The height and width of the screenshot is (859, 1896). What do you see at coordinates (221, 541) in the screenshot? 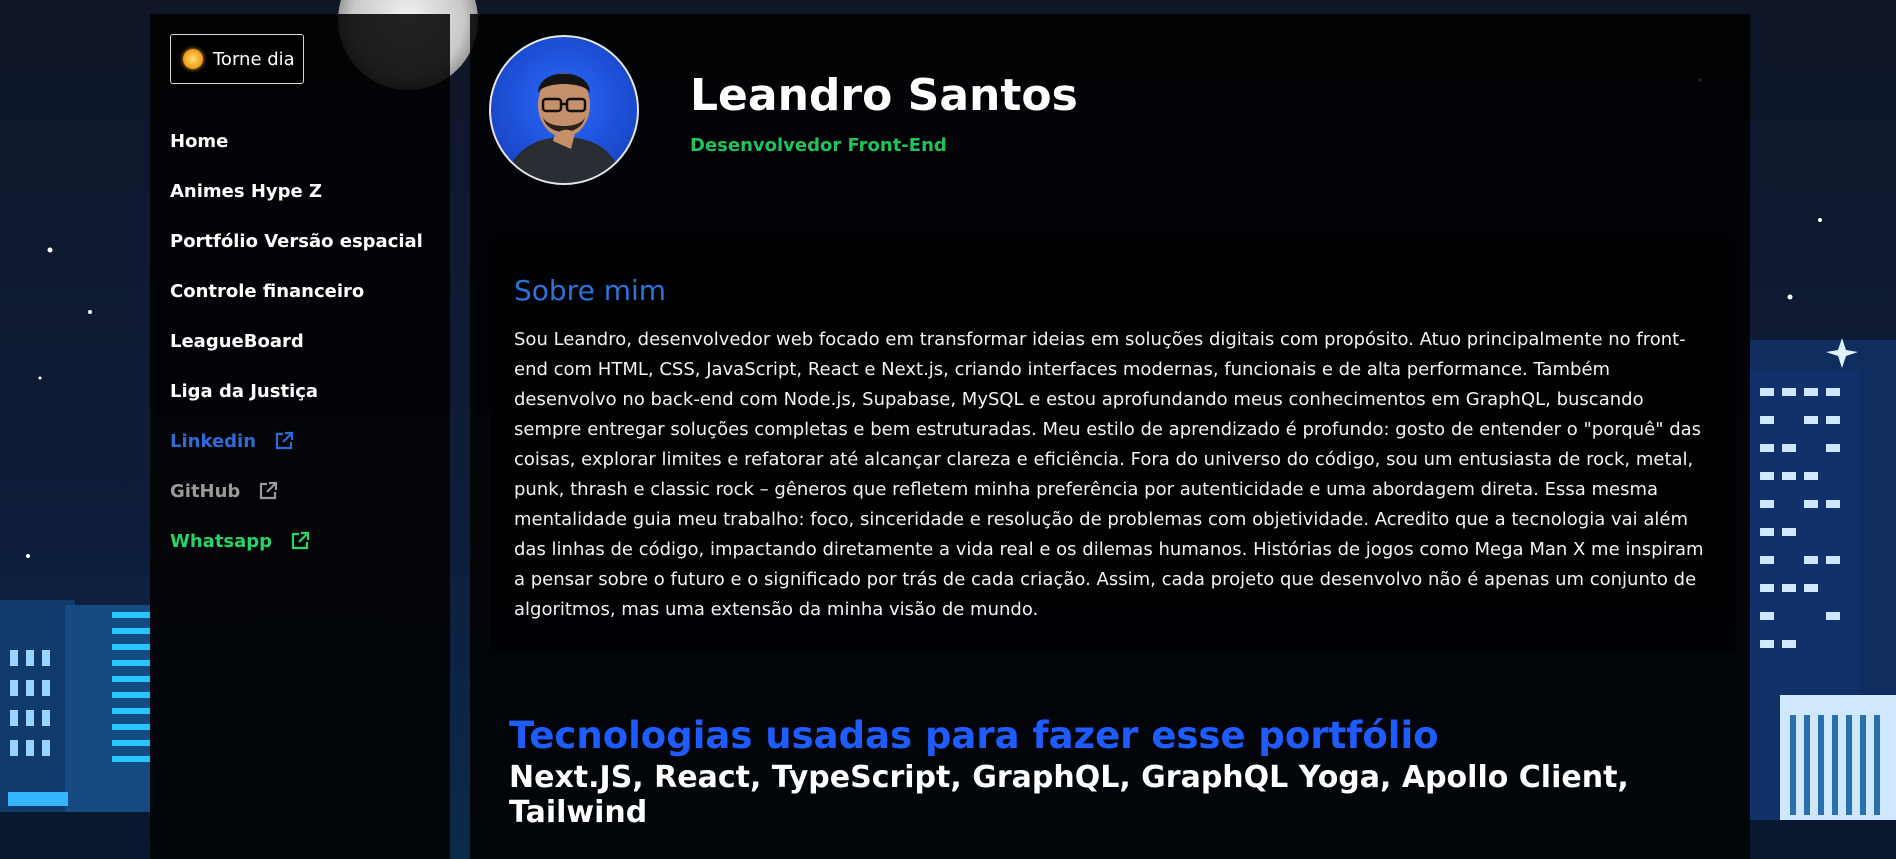
I see `sidebar-item-label: Whatsapp` at bounding box center [221, 541].